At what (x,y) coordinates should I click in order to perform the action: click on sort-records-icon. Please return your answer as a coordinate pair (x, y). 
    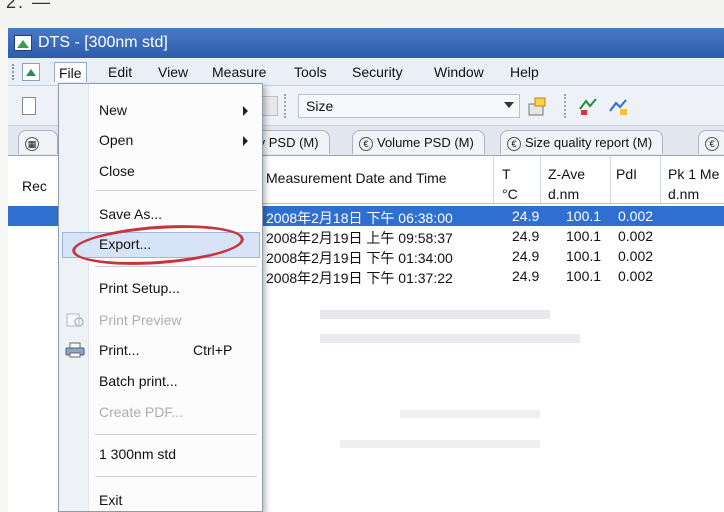
    Looking at the image, I should click on (619, 106).